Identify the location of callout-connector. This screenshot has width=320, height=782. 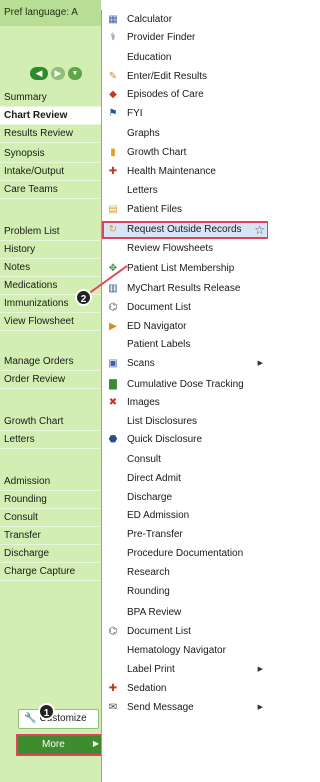
(107, 280).